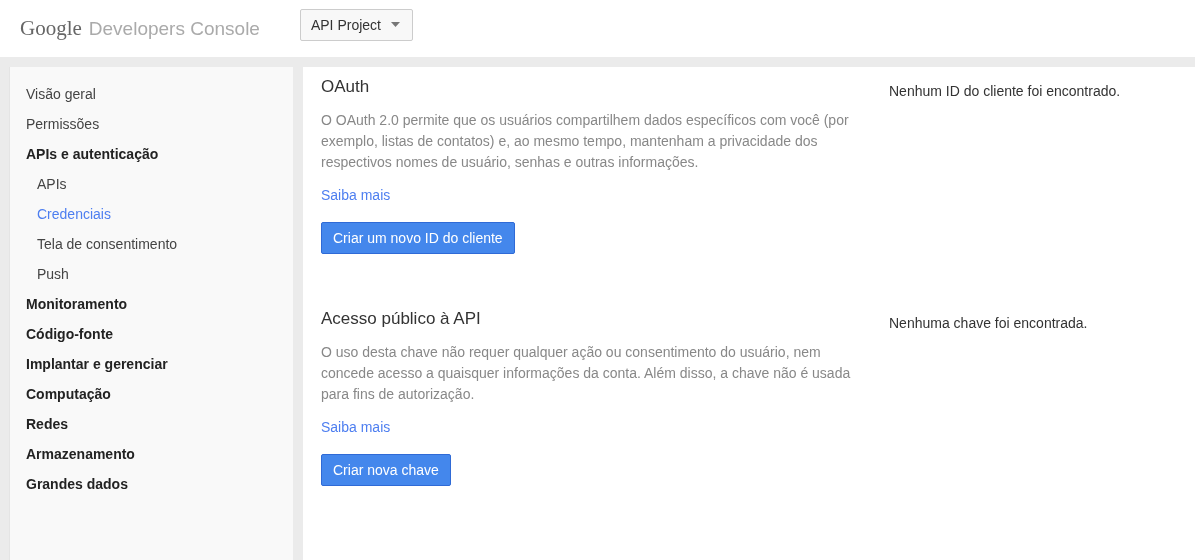 The width and height of the screenshot is (1195, 560). Describe the element at coordinates (585, 141) in the screenshot. I see `section-description: O OAuth 2.0 permite que os usuários compartilhem dados específicos com você (por exemplo, listas de contatos) e, ao mesmo tempo, mantenham a privacidade dos respectivos nomes de usuário, senhas e outras informações.` at that location.